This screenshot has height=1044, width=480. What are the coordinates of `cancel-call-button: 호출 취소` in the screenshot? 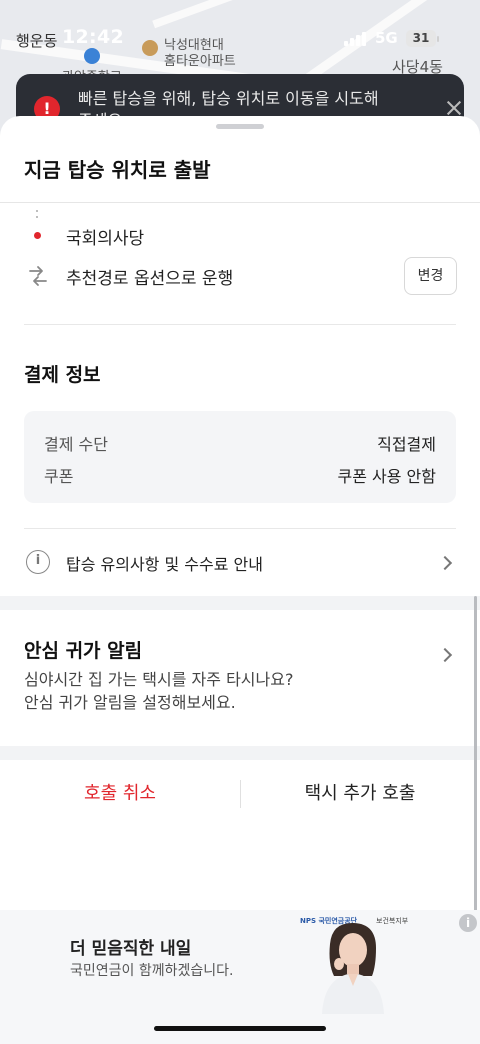 It's located at (120, 794).